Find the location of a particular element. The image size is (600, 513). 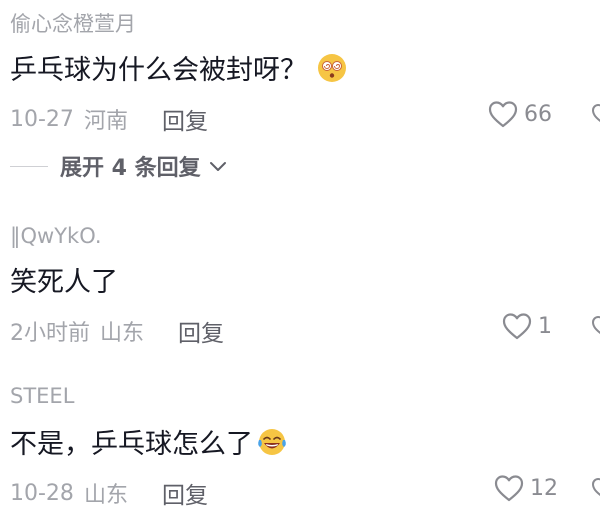

comment-meta: 2小时前 山东 回复 is located at coordinates (117, 331).